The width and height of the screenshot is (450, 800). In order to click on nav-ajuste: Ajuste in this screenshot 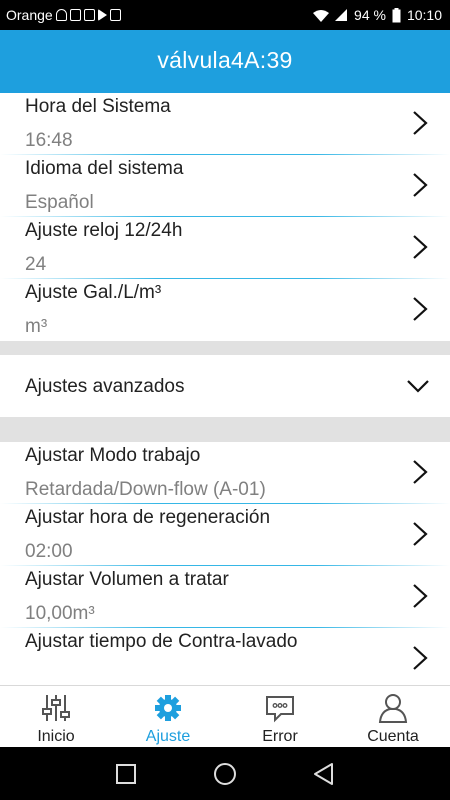, I will do `click(168, 717)`.